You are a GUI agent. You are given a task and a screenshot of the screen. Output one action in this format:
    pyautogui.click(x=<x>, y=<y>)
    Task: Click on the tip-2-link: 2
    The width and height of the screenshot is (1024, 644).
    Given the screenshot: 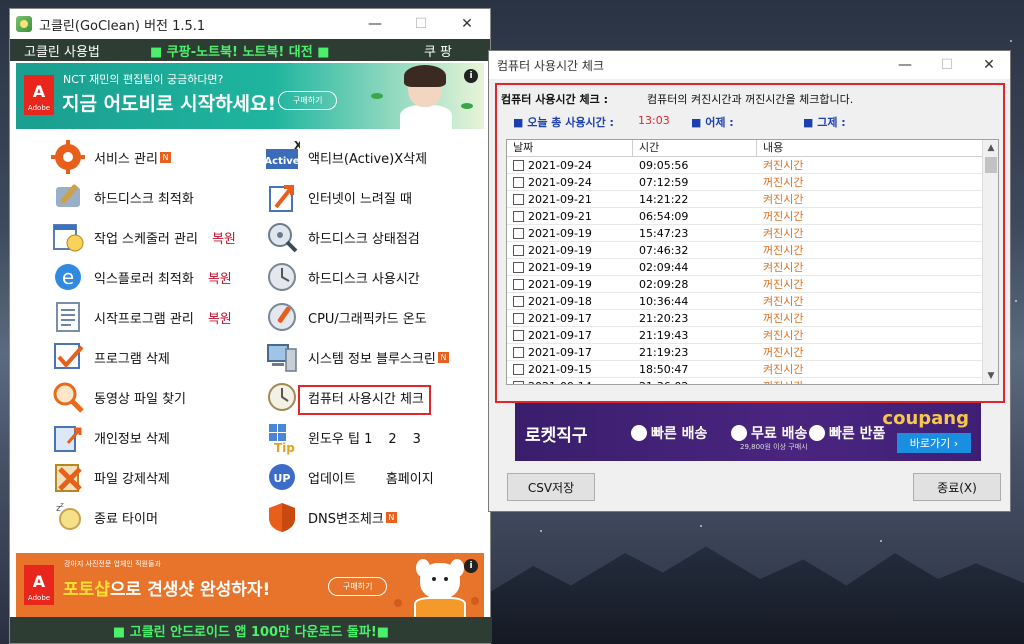 What is the action you would take?
    pyautogui.click(x=392, y=439)
    